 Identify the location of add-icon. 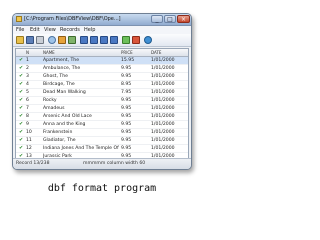
(126, 40).